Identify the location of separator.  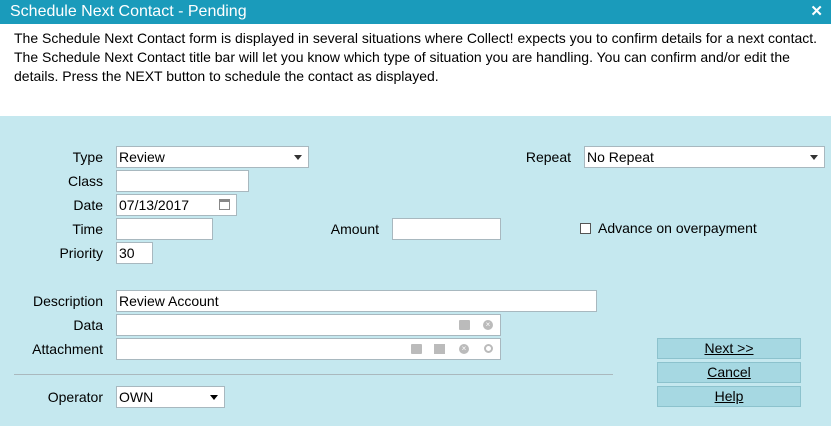
(313, 374).